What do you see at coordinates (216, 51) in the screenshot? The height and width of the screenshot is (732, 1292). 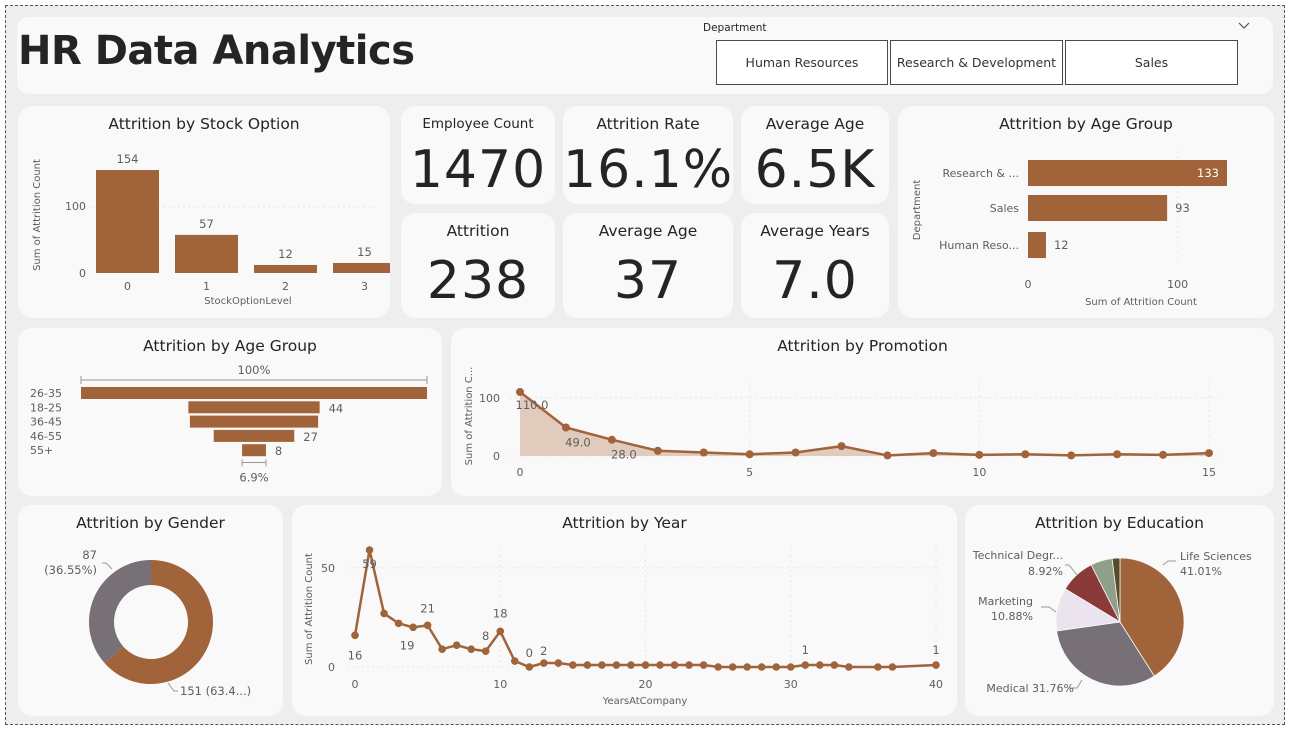 I see `page-title: HR Data Analytics` at bounding box center [216, 51].